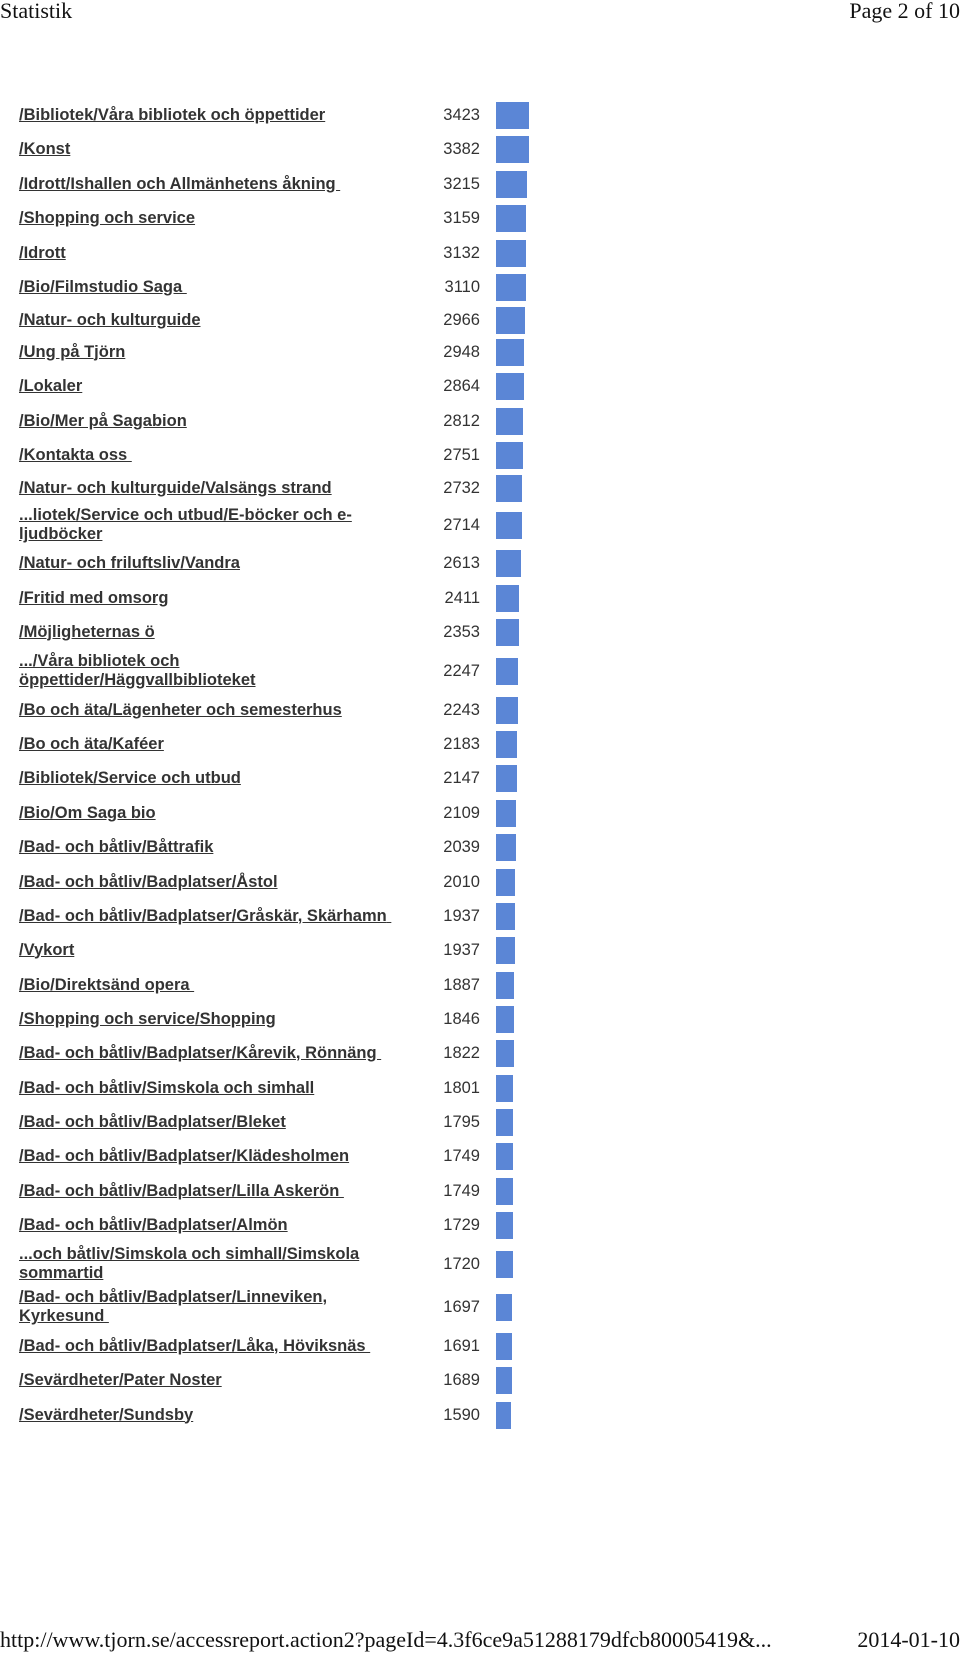  I want to click on hit-count: 3110, so click(462, 286).